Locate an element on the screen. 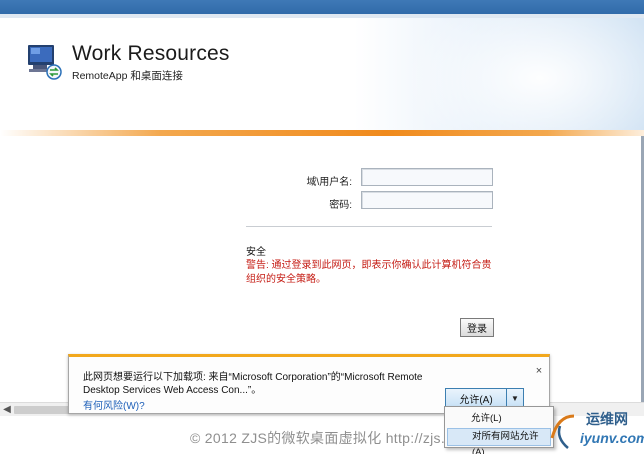  login-button: 登录 is located at coordinates (477, 327).